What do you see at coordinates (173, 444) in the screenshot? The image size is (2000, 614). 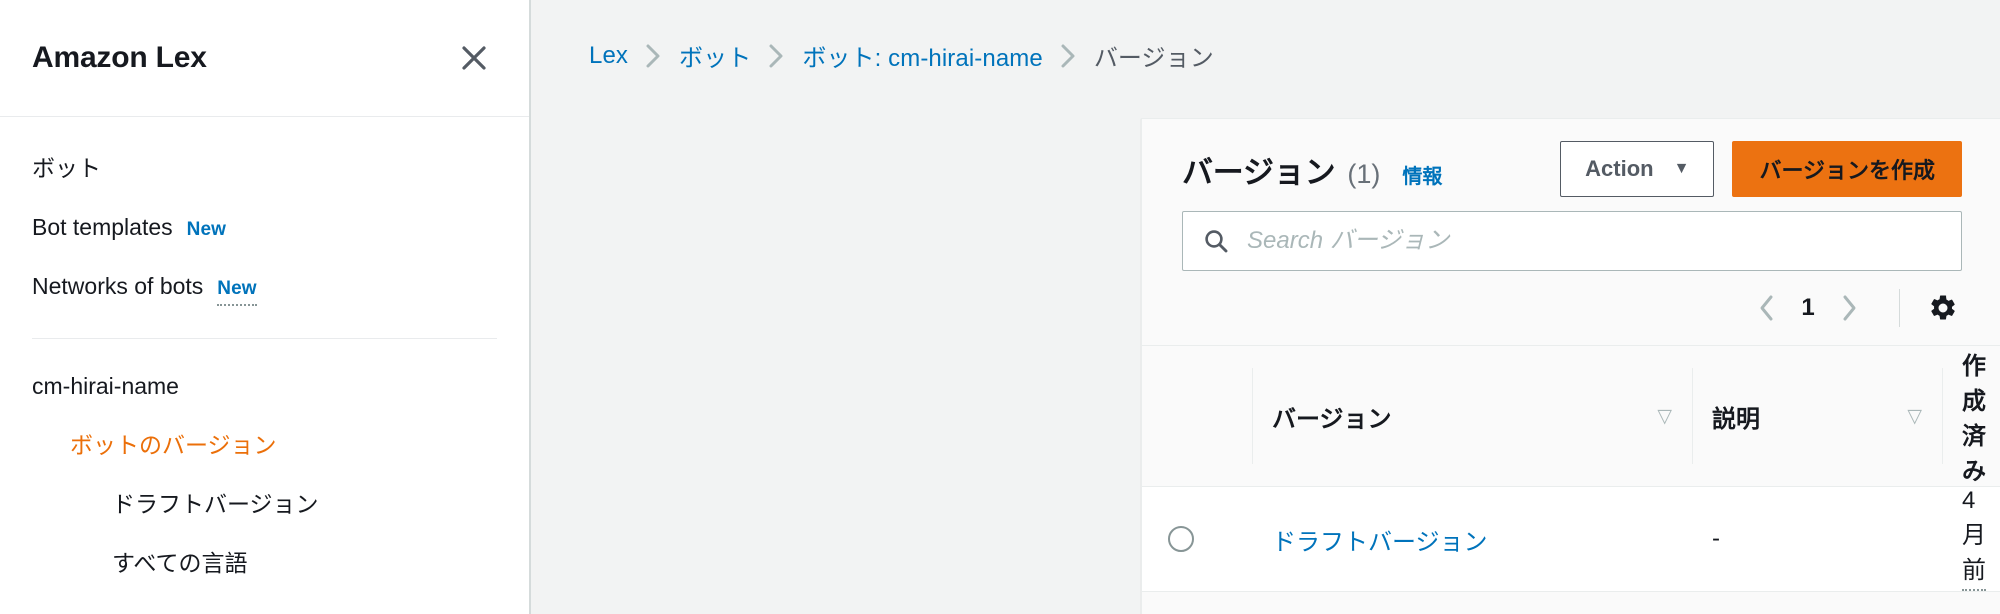 I see `sidebar-item-label: ボットのバージョン` at bounding box center [173, 444].